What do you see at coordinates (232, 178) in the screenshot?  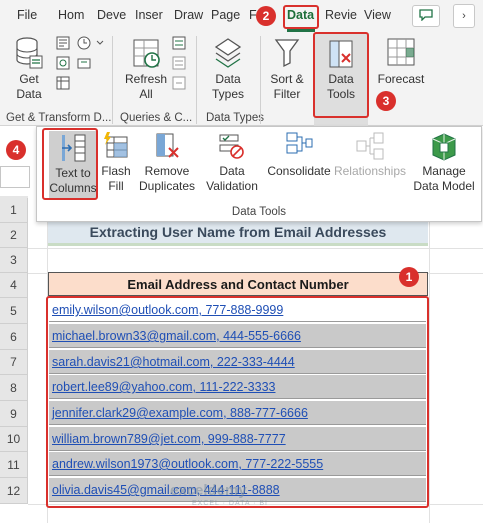 I see `data-validation-label: Data Validation` at bounding box center [232, 178].